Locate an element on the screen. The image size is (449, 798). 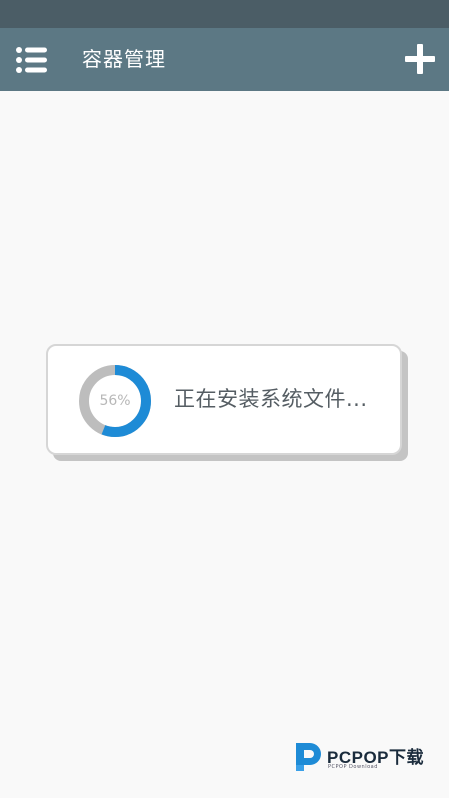
app-bar: 容器管理 is located at coordinates (224, 59).